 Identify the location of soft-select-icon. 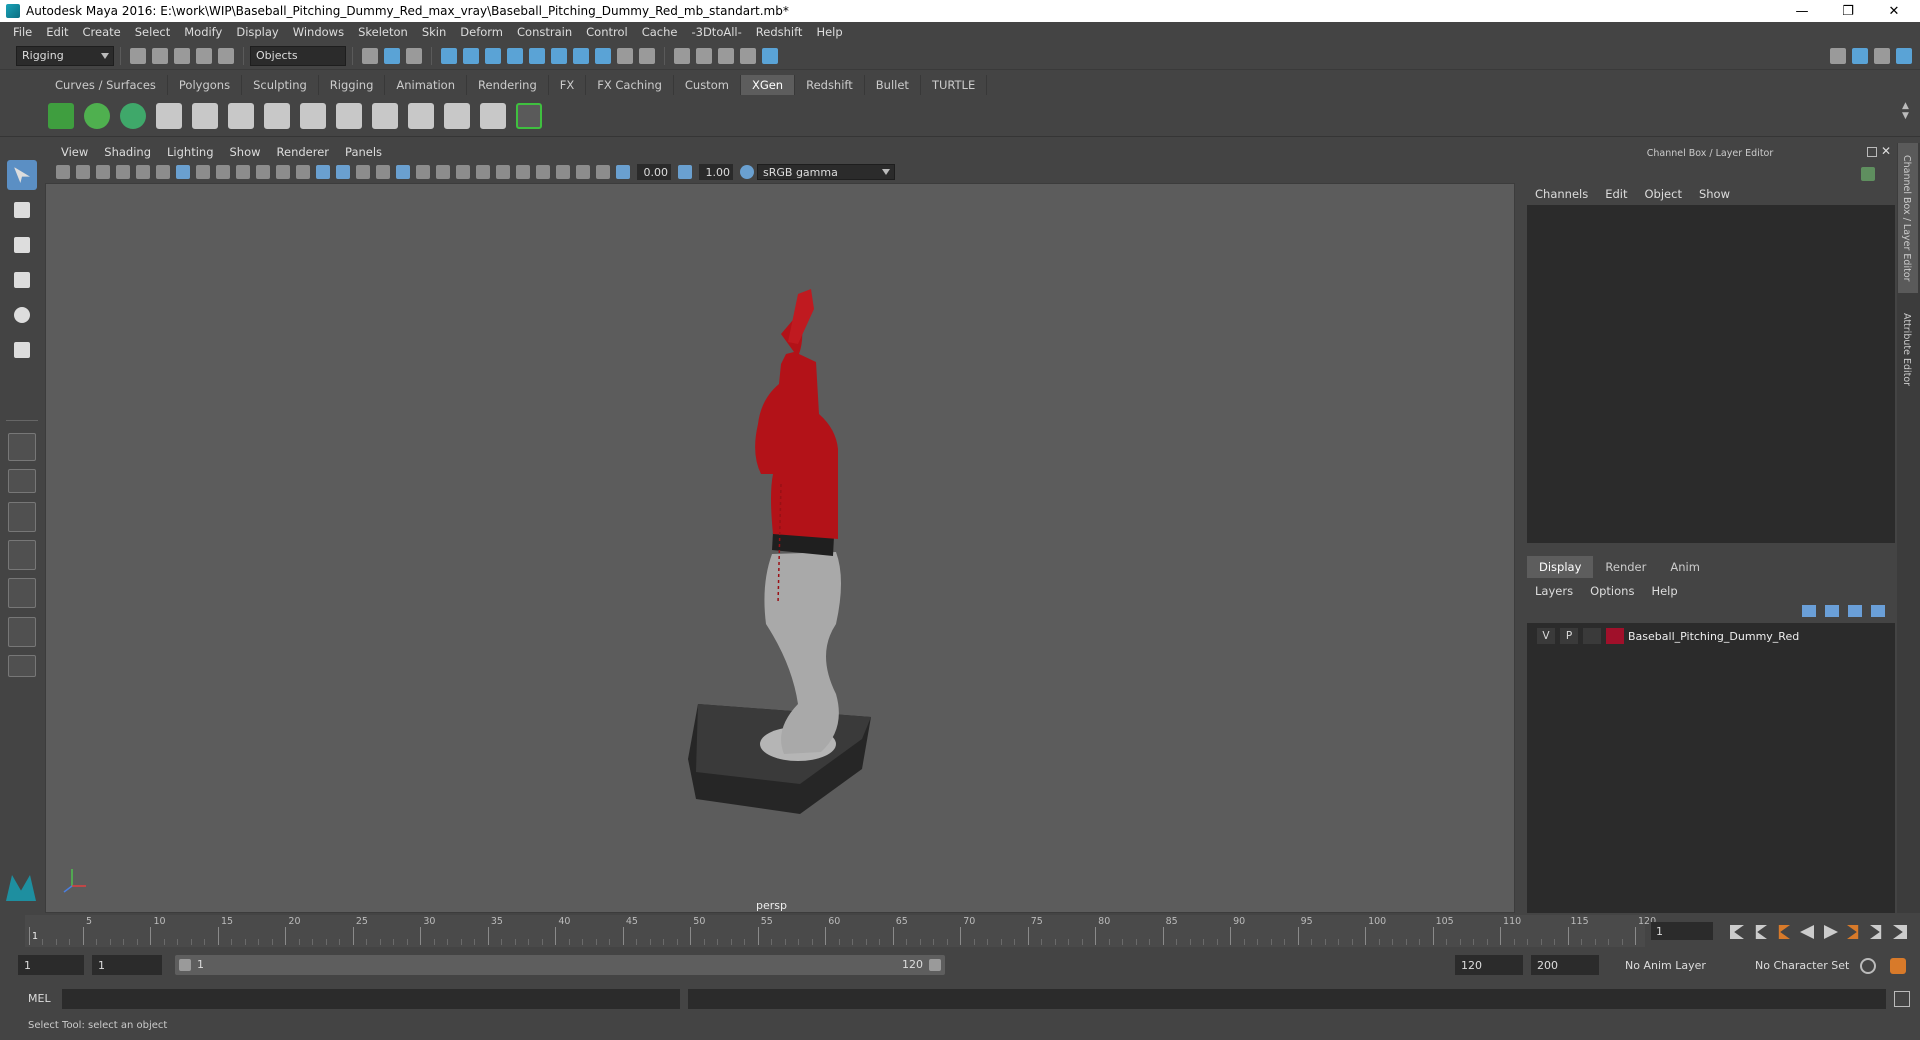
(647, 55).